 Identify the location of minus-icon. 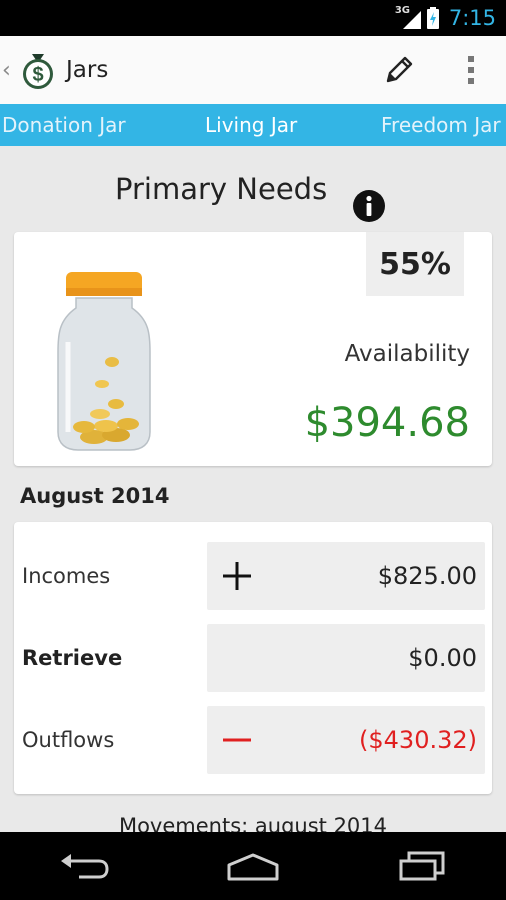
(237, 740).